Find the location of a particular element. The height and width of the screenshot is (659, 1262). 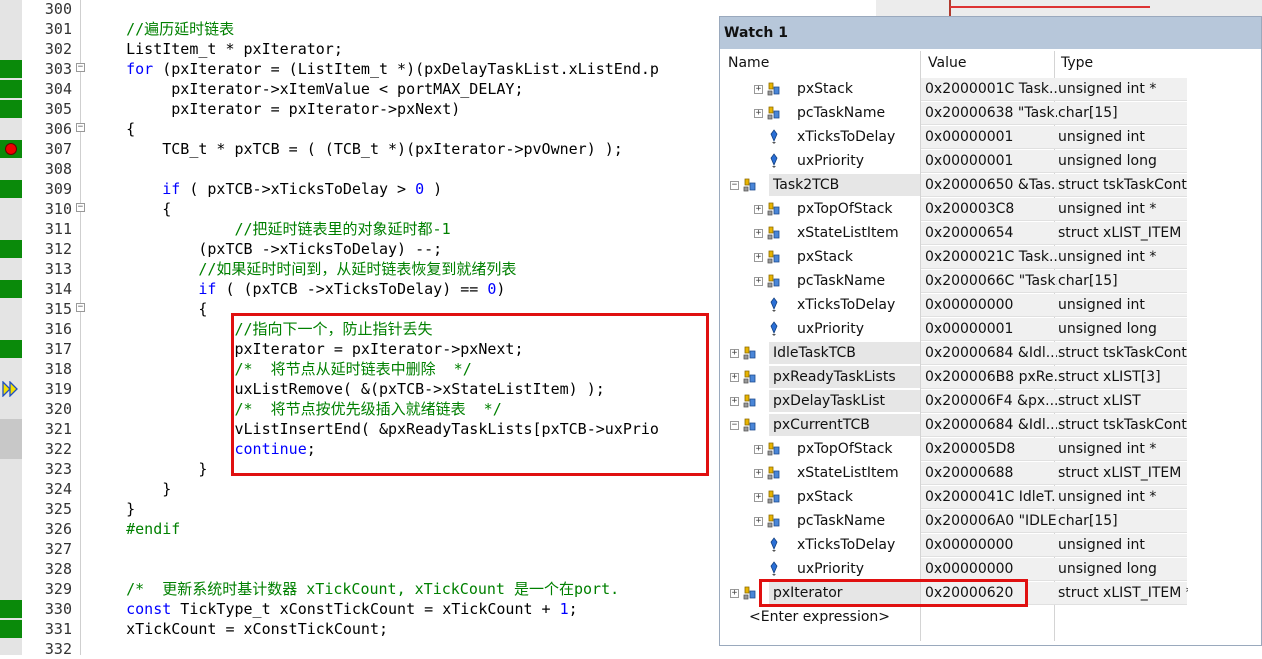

code-line: 314 if ( (pxTCB ->xTicksToDelay) == 0) is located at coordinates (360, 289).